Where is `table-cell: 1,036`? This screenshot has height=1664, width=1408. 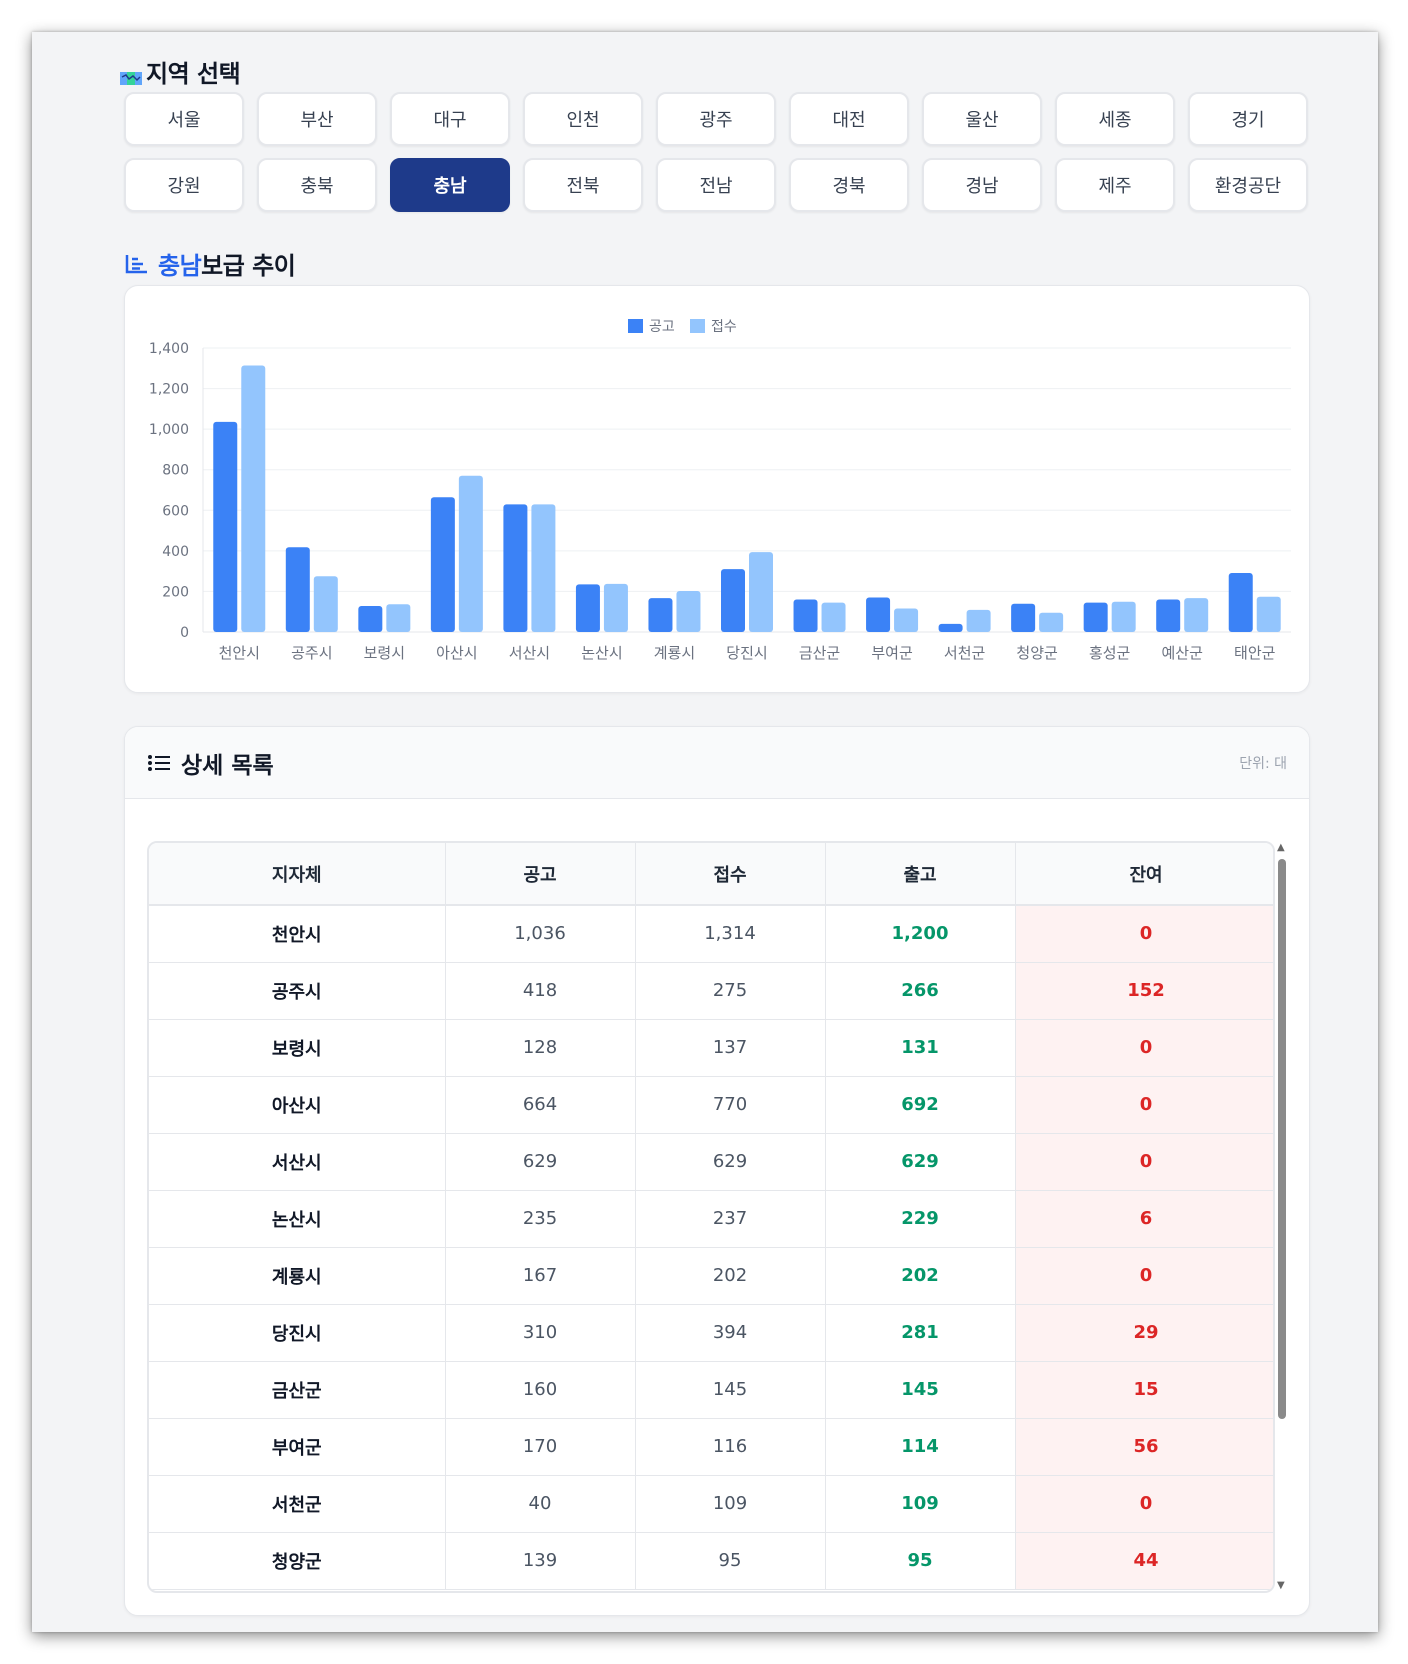
table-cell: 1,036 is located at coordinates (540, 934).